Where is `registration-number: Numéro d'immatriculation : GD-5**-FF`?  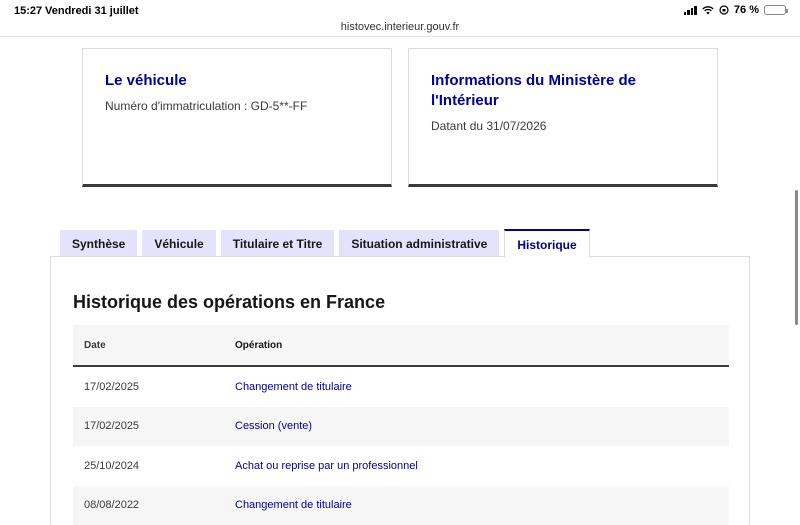
registration-number: Numéro d'immatriculation : GD-5**-FF is located at coordinates (206, 106).